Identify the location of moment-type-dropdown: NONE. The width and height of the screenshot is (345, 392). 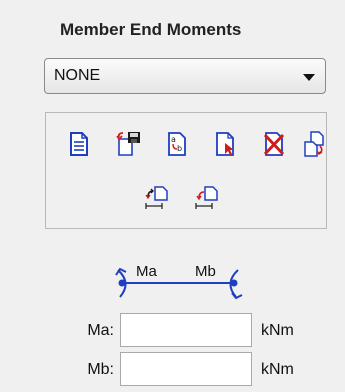
(185, 76).